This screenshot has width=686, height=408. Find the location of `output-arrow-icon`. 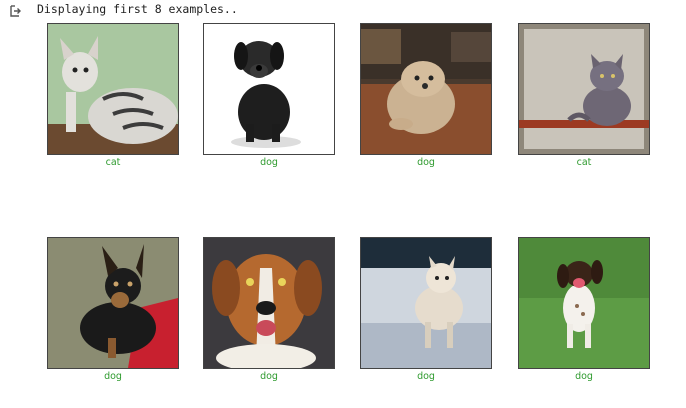

output-arrow-icon is located at coordinates (15, 11).